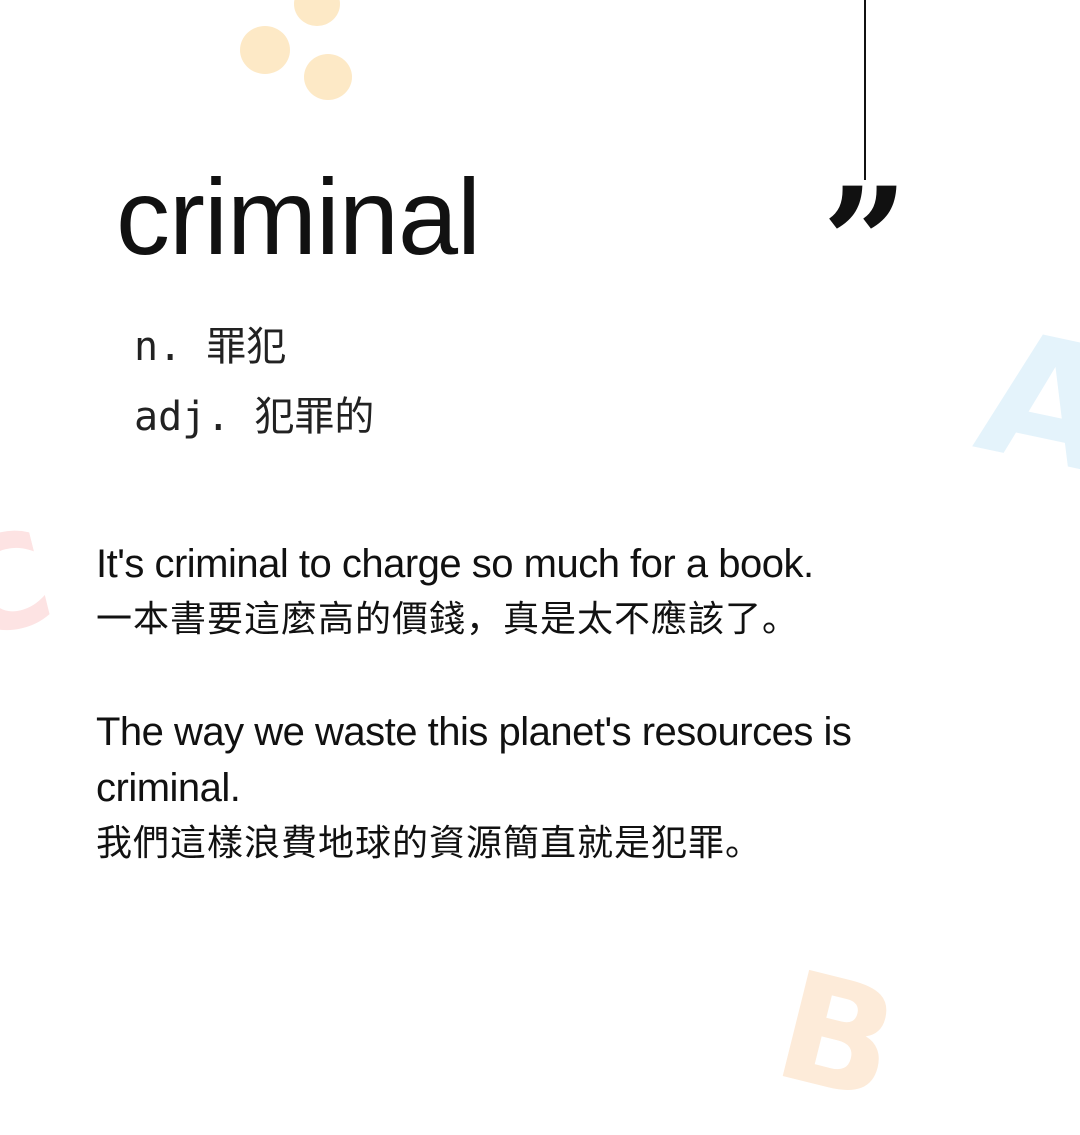  Describe the element at coordinates (314, 417) in the screenshot. I see `definition-meaning: 犯罪的` at that location.